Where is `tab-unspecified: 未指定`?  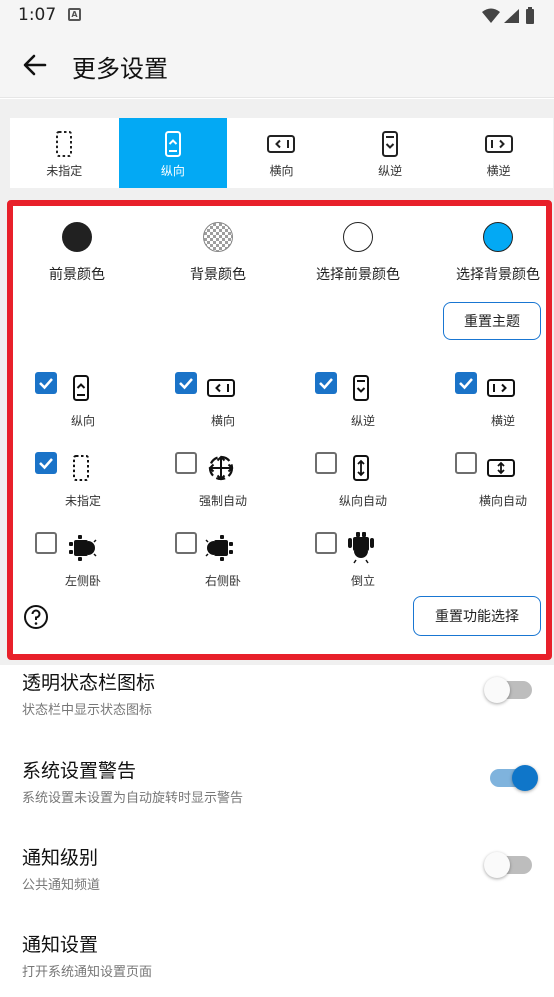 tab-unspecified: 未指定 is located at coordinates (64, 153).